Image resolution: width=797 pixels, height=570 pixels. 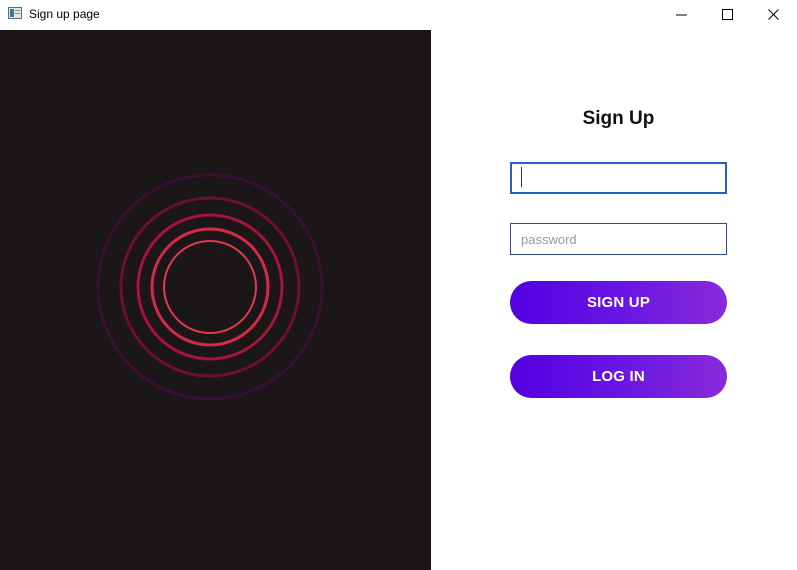 I want to click on minimize-icon, so click(x=681, y=15).